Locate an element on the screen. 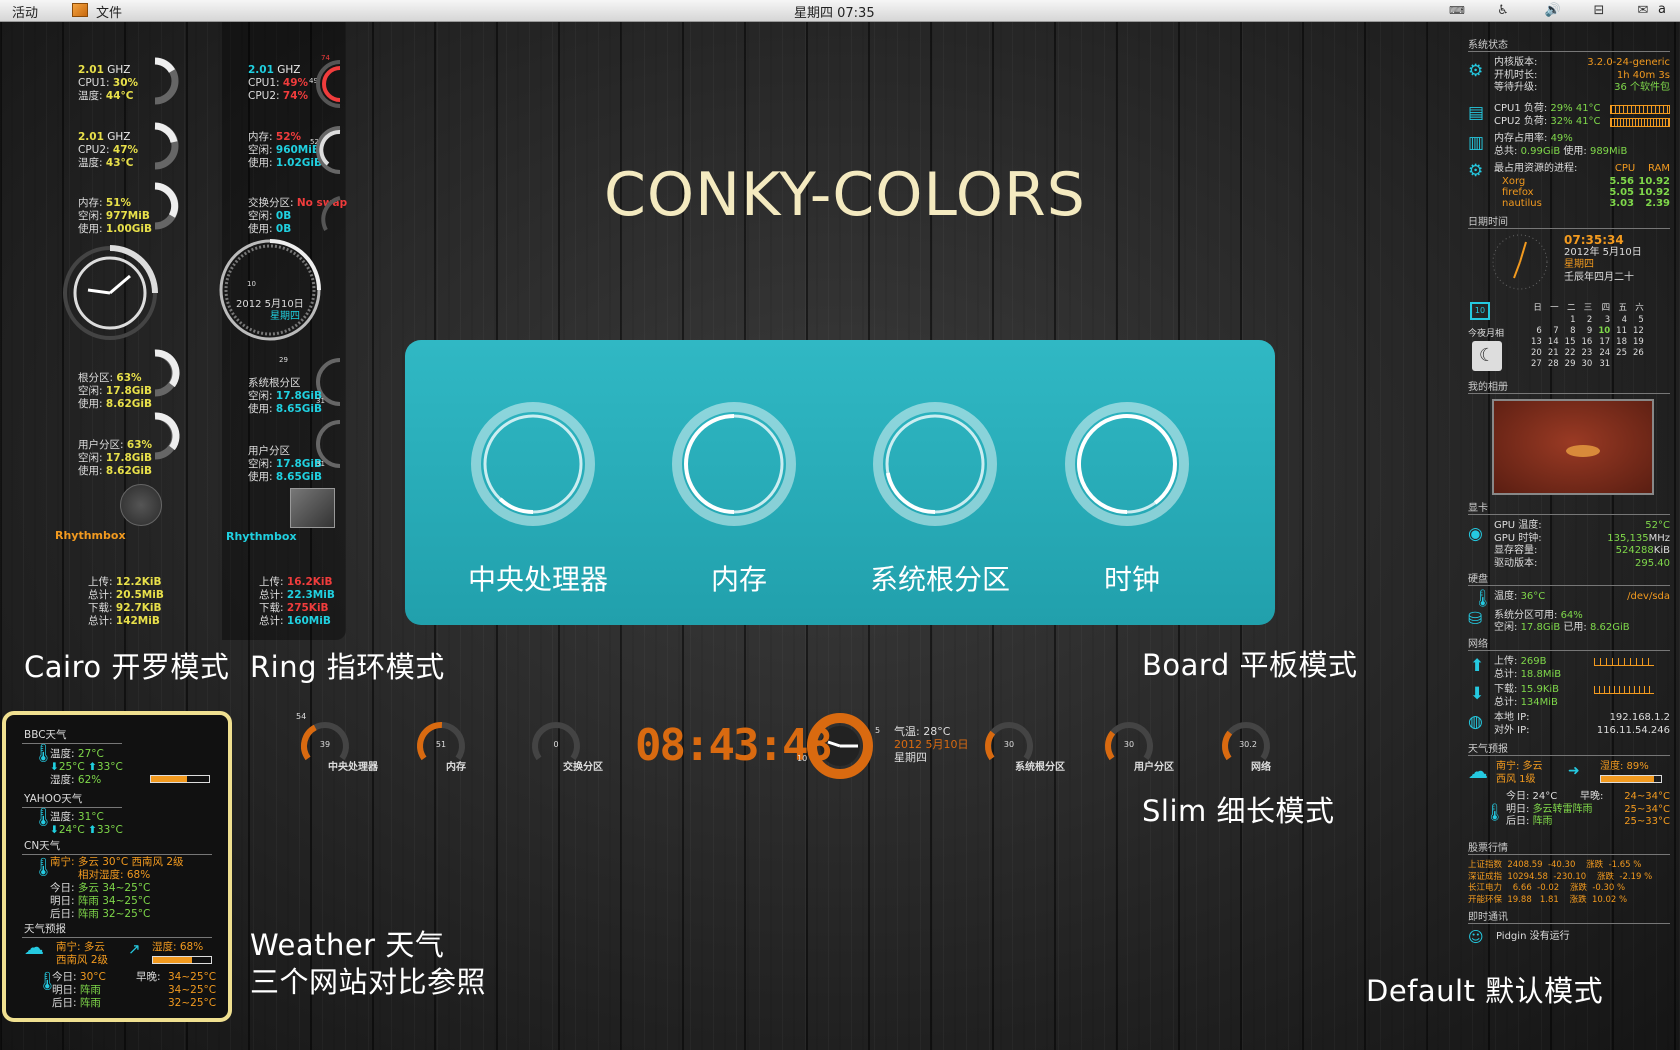 The height and width of the screenshot is (1050, 1680). board-gauge-track is located at coordinates (1127, 464).